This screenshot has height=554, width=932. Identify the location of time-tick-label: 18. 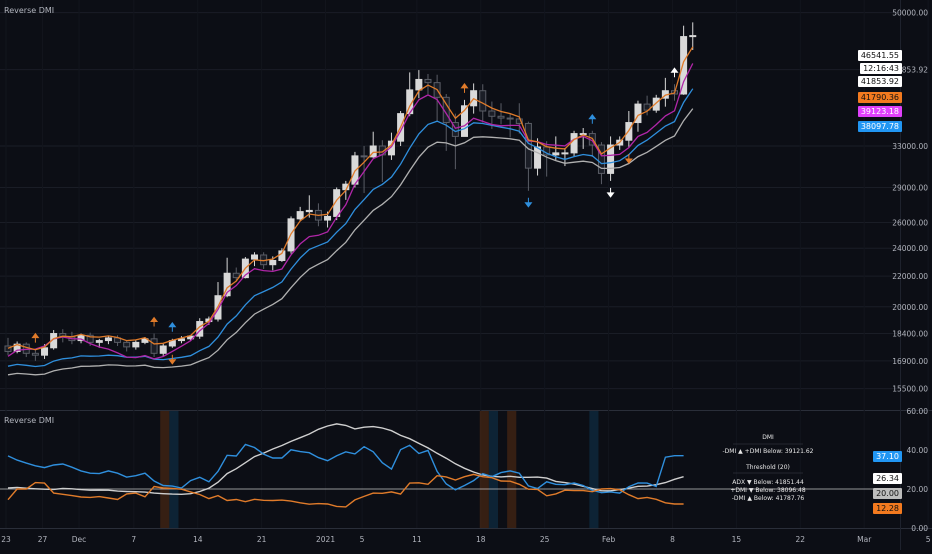
(481, 539).